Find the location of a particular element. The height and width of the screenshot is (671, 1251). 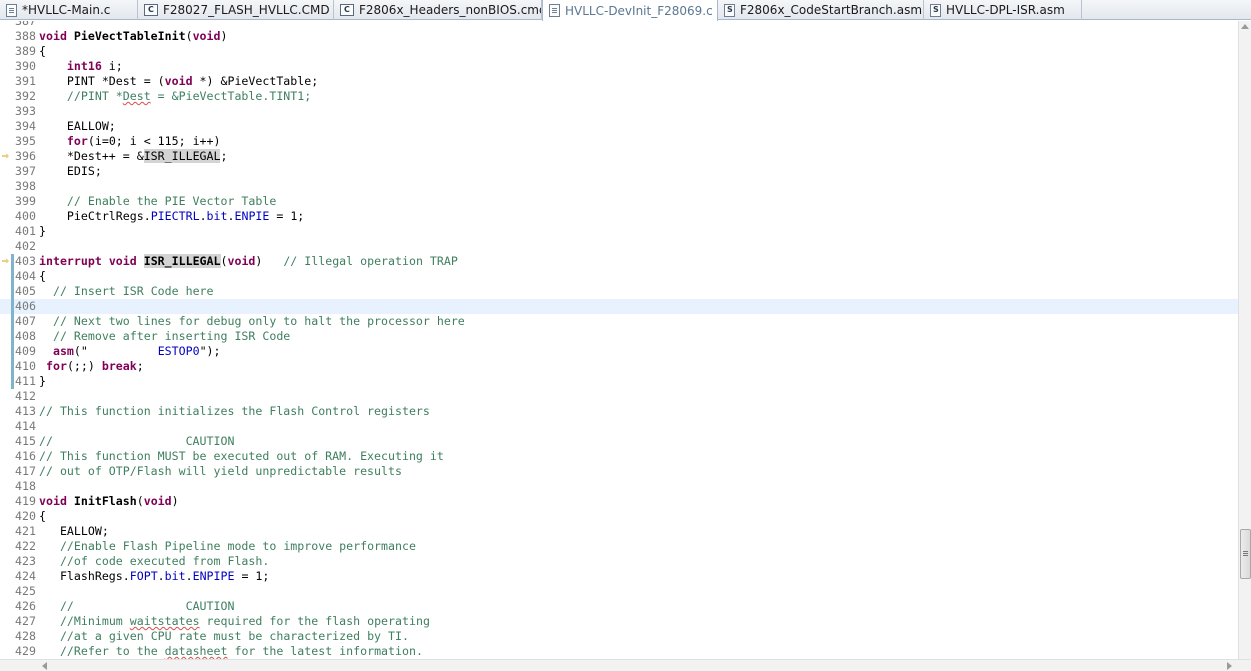

code-line: 390 int16 i; is located at coordinates (619, 66).